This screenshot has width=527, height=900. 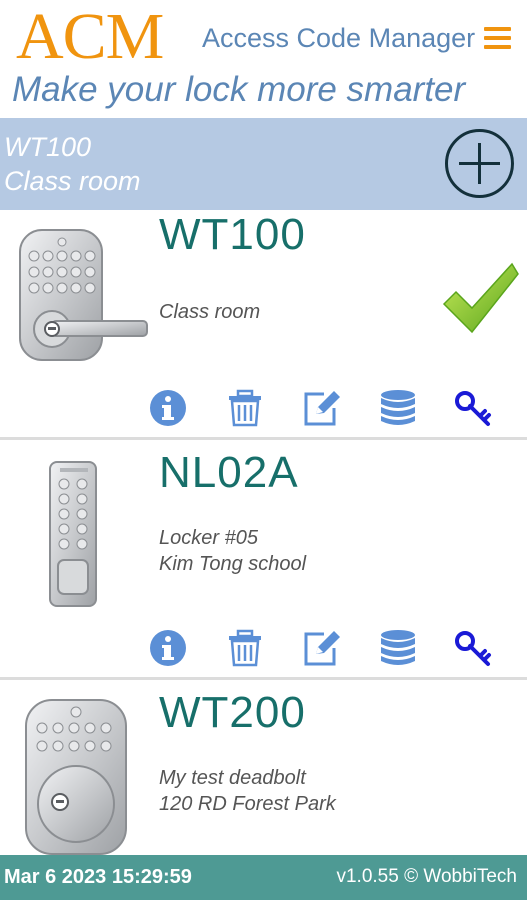 I want to click on device-description: Kim Tong school, so click(x=233, y=564).